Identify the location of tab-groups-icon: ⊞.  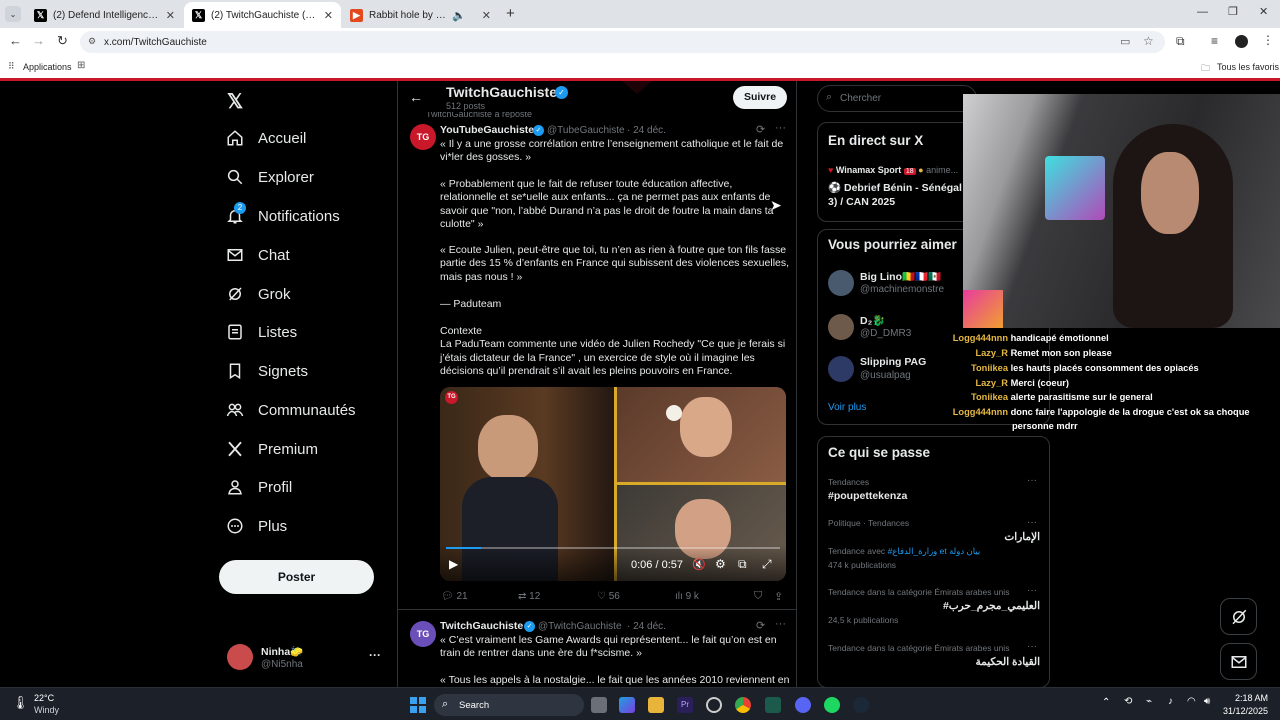
(81, 65).